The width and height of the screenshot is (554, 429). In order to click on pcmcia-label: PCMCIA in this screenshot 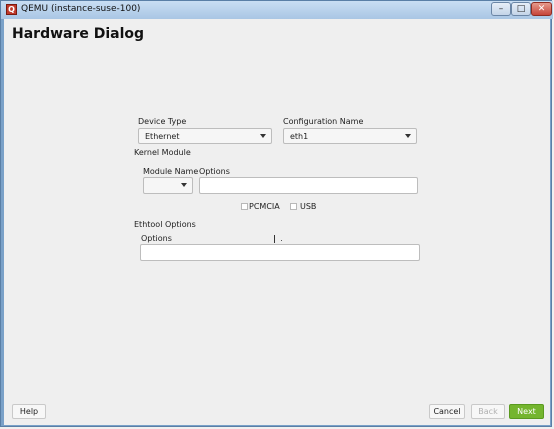, I will do `click(264, 206)`.